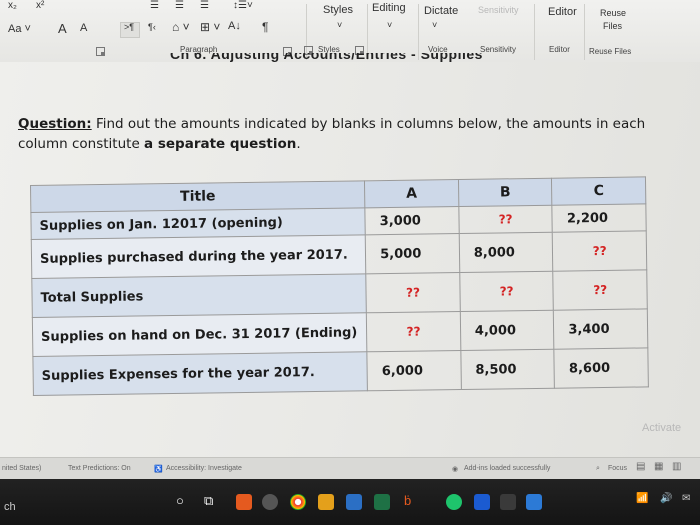 The width and height of the screenshot is (700, 525). I want to click on question-label: Question:, so click(55, 124).